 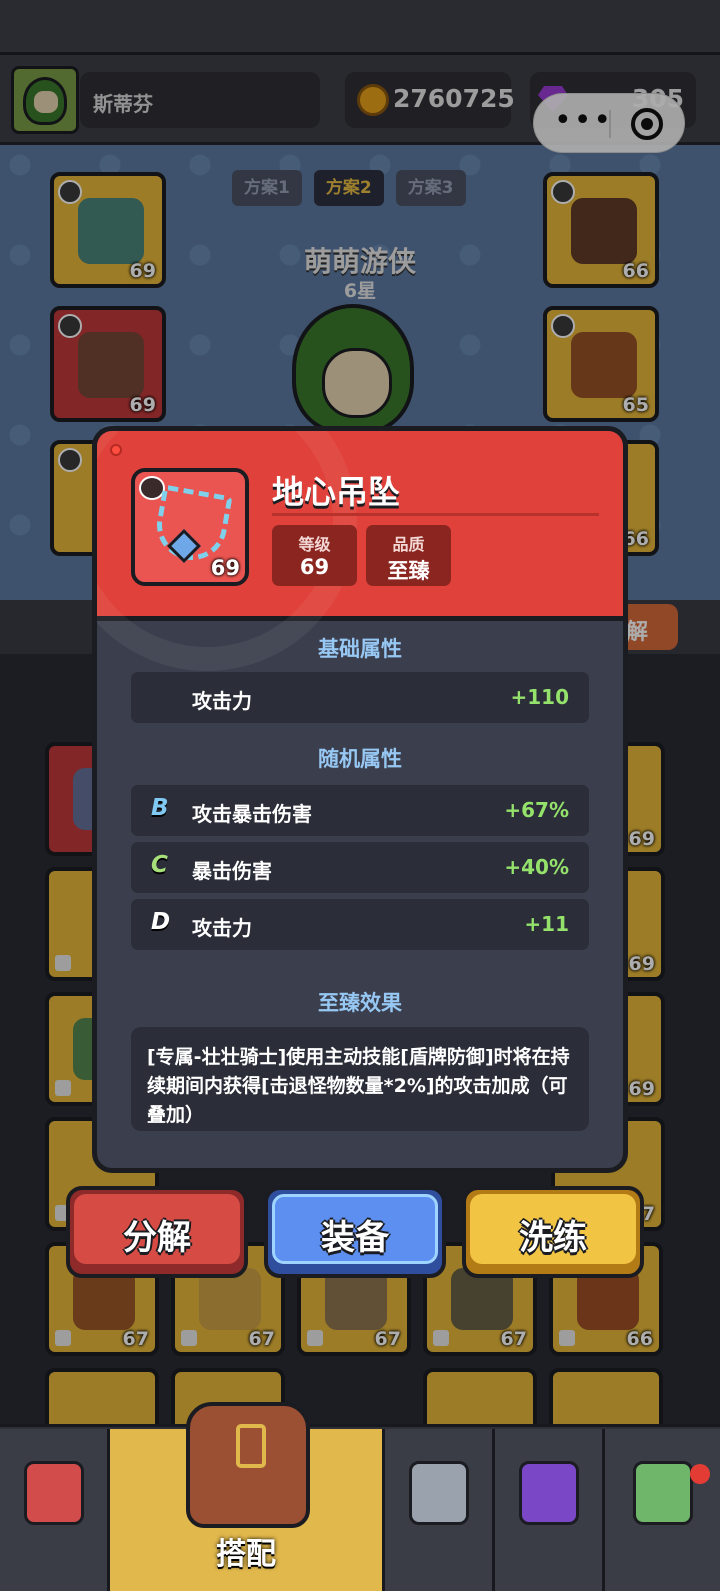 I want to click on item-level-box: 等级 69, so click(x=314, y=555).